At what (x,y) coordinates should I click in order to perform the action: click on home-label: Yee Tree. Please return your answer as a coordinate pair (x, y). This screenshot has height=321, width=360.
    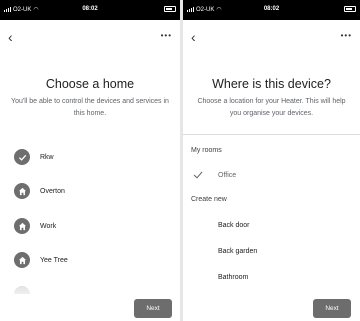
    Looking at the image, I should click on (54, 260).